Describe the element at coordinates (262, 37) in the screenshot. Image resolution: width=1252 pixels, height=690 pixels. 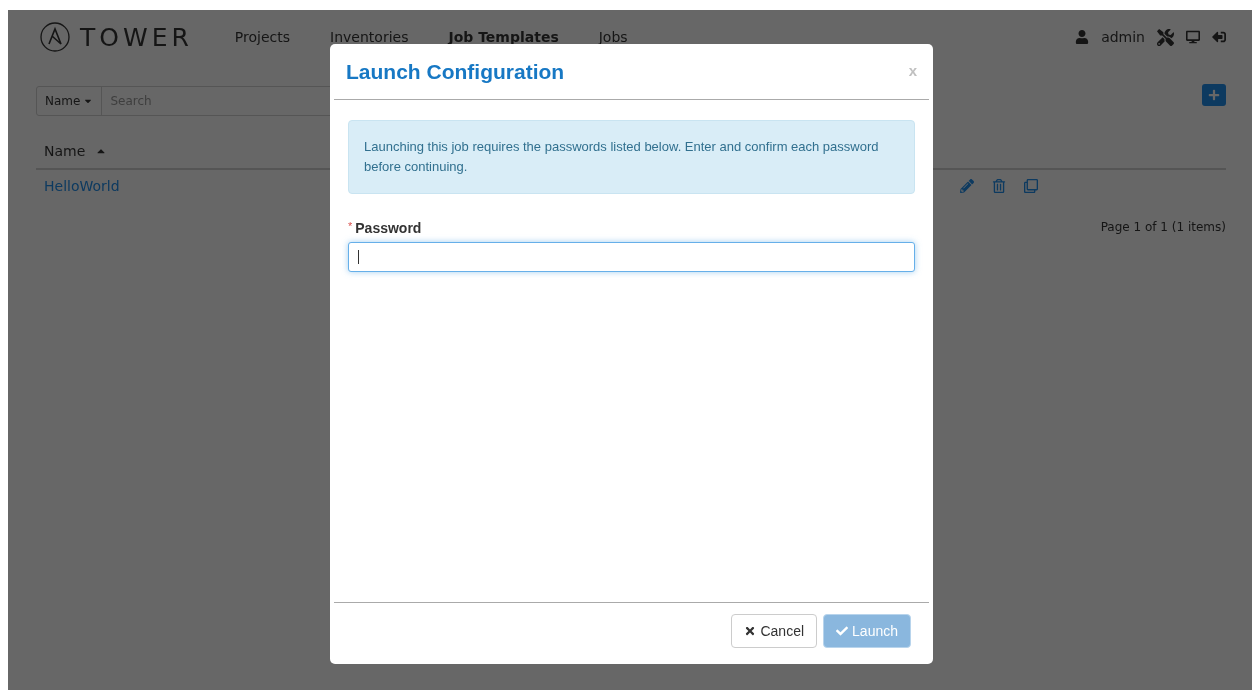
I see `nav-link: Projects` at that location.